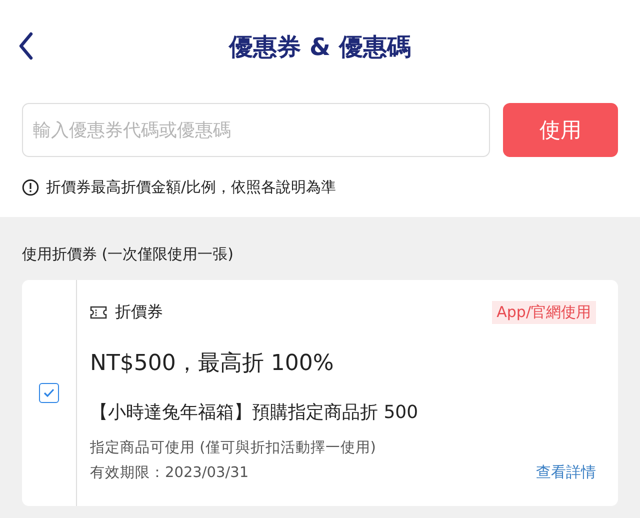  Describe the element at coordinates (169, 473) in the screenshot. I see `expiry-date: 有效期限：2023/03/31` at that location.